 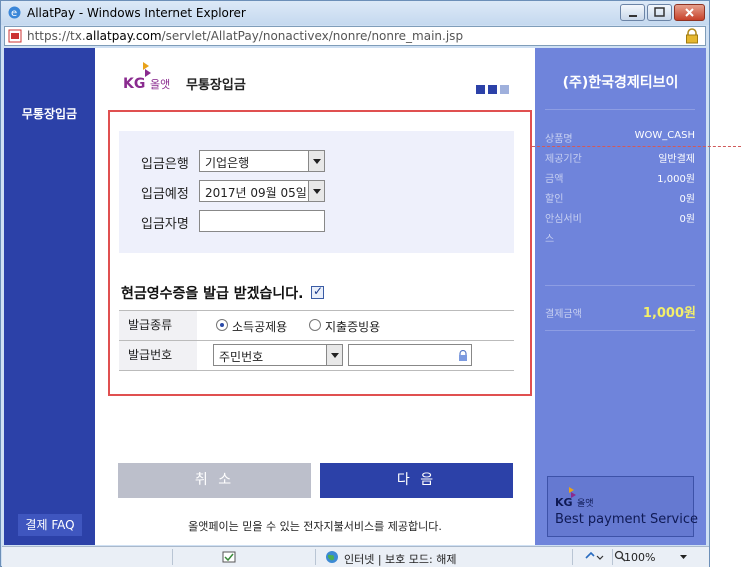 I want to click on zoom-level: 100%, so click(x=639, y=557).